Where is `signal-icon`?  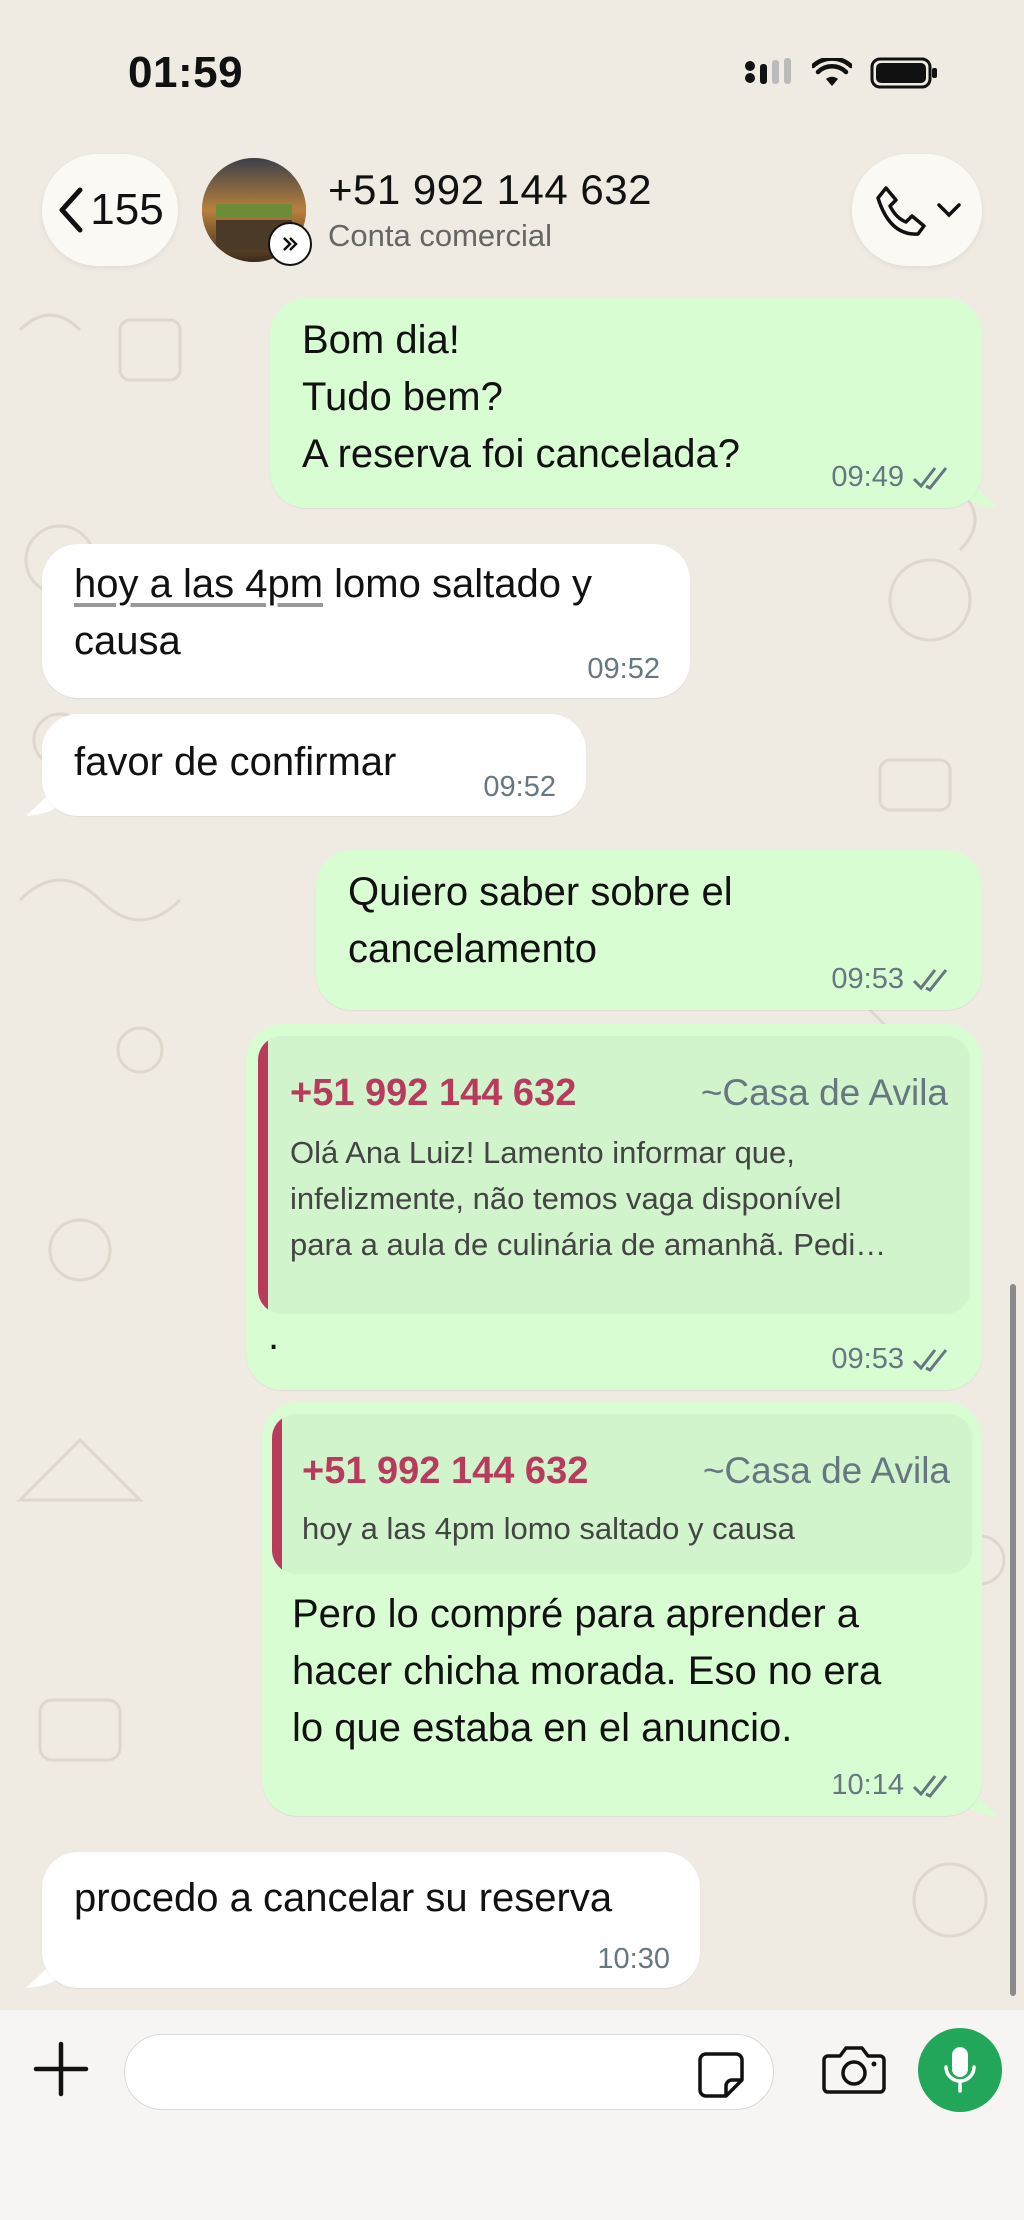 signal-icon is located at coordinates (768, 71).